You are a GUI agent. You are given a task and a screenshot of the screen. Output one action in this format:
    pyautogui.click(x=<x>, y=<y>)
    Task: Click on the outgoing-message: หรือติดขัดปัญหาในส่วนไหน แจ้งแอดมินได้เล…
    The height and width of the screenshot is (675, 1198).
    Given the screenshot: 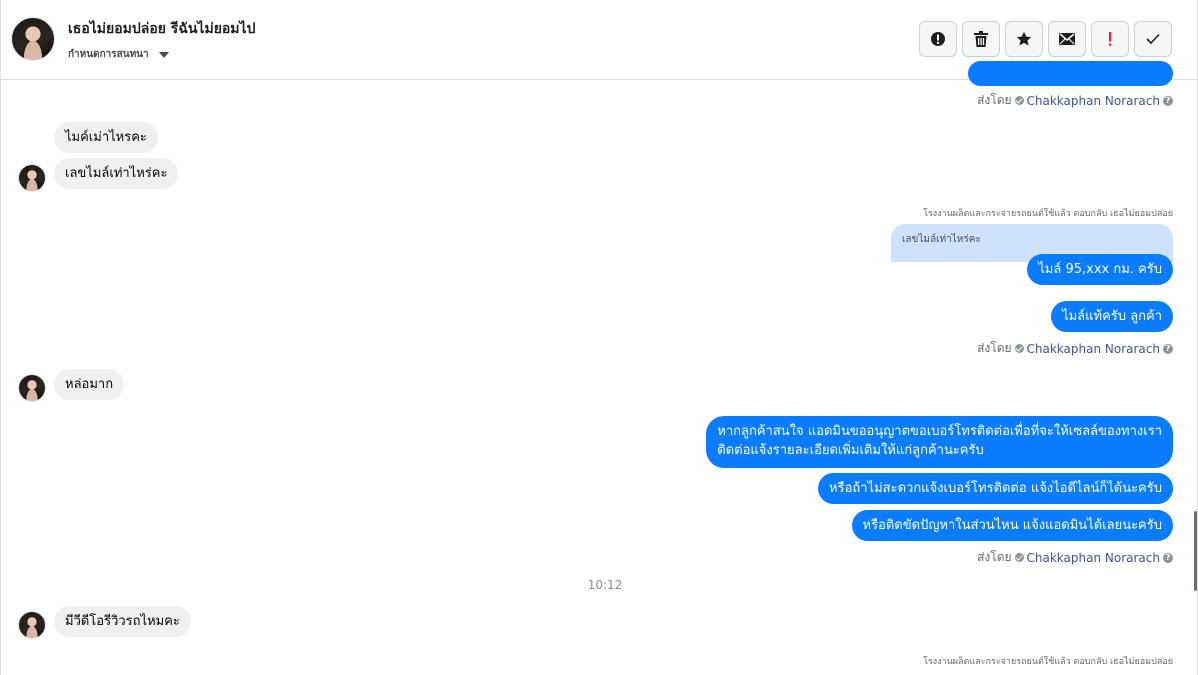 What is the action you would take?
    pyautogui.click(x=1012, y=525)
    